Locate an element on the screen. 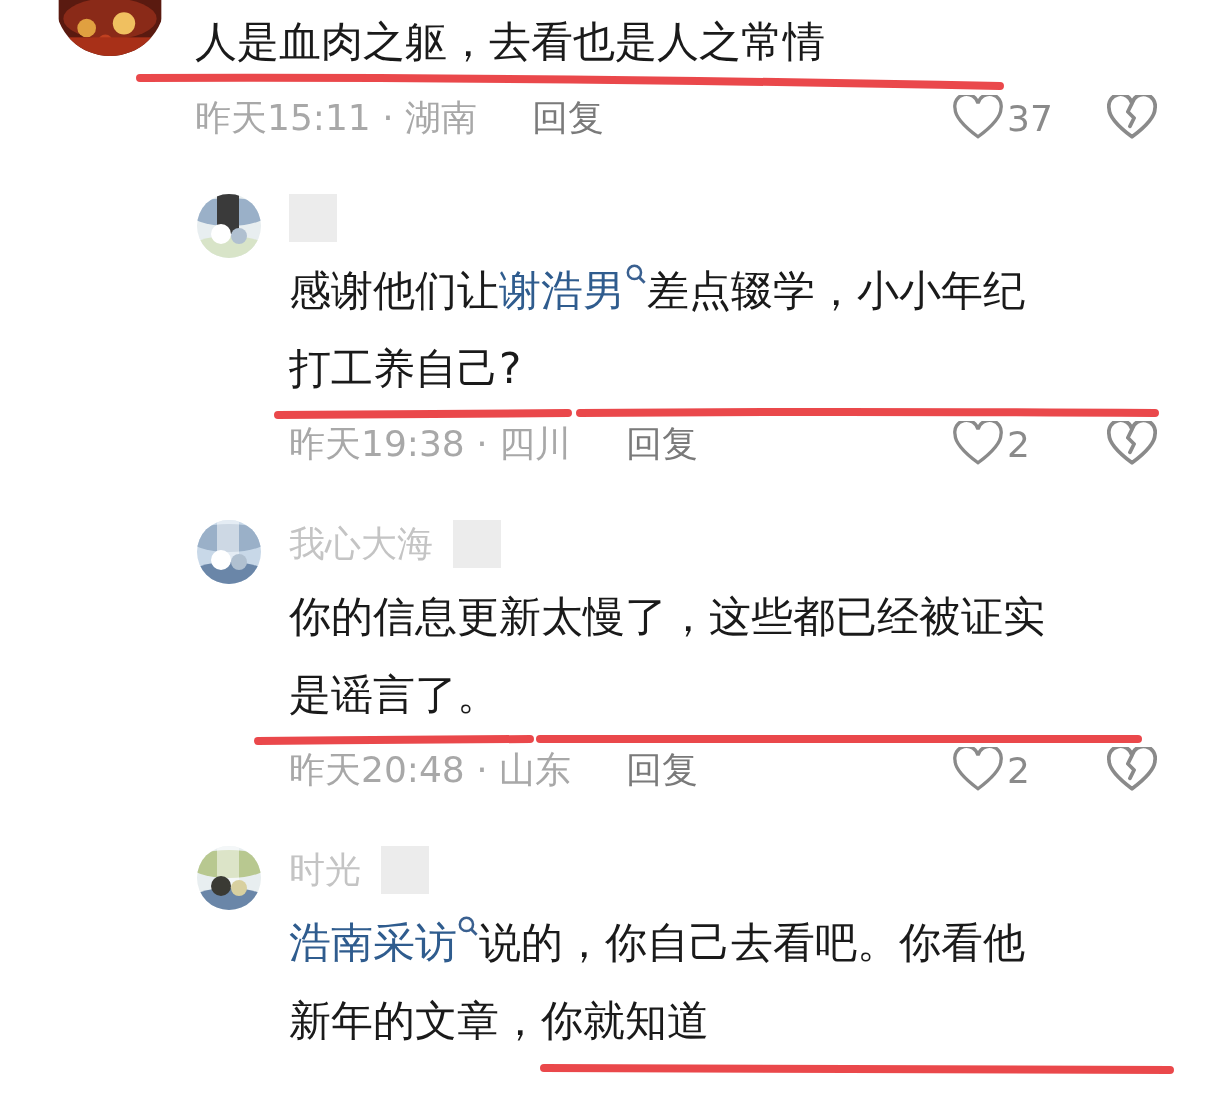 This screenshot has width=1209, height=1097. comment-text: 浩南采访 说的，你自己去看吧。你看他 新年的文章，你就知道 is located at coordinates (657, 982).